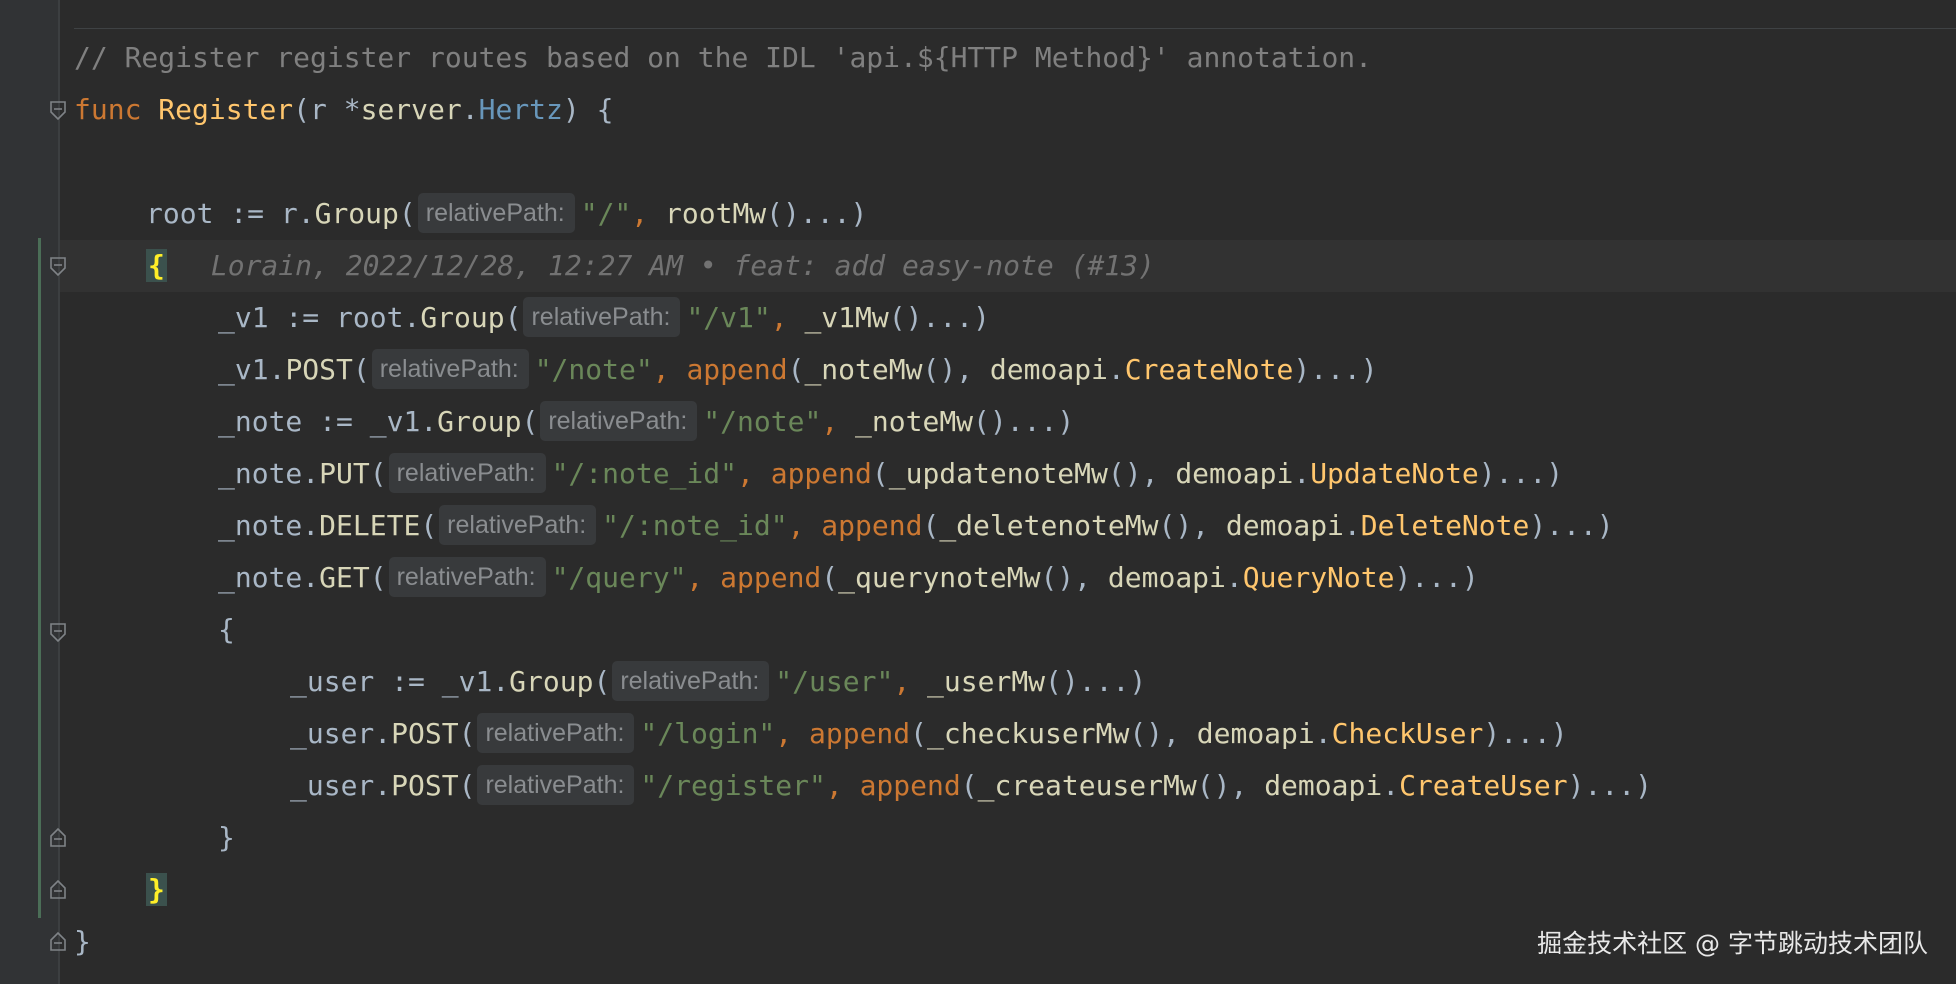 This screenshot has height=984, width=1956. I want to click on function-call: _v1Mw, so click(846, 317).